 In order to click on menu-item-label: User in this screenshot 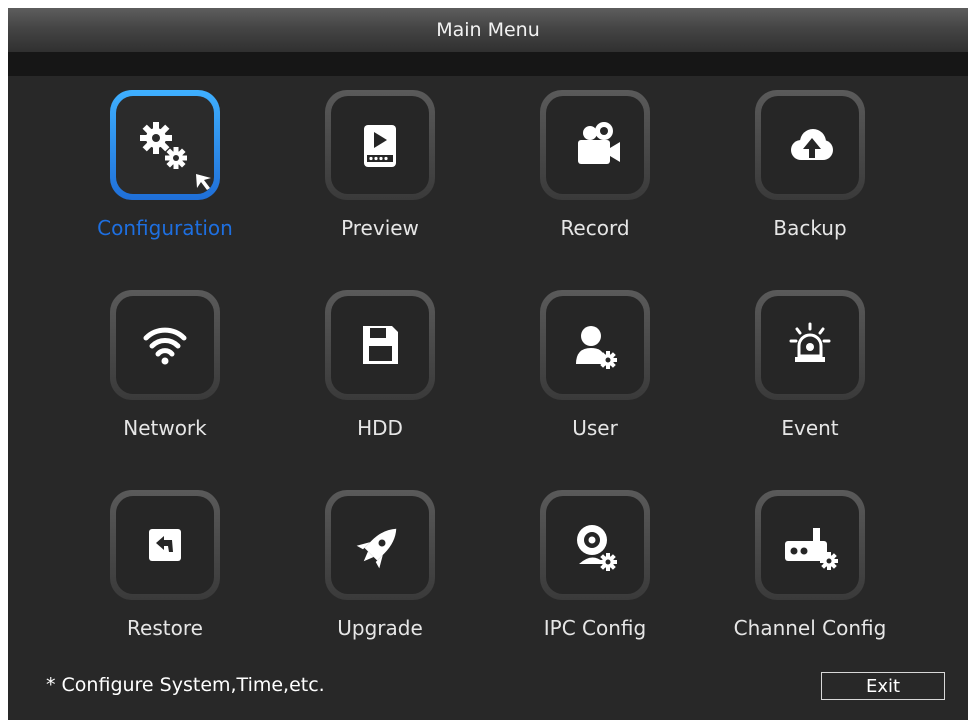, I will do `click(595, 428)`.